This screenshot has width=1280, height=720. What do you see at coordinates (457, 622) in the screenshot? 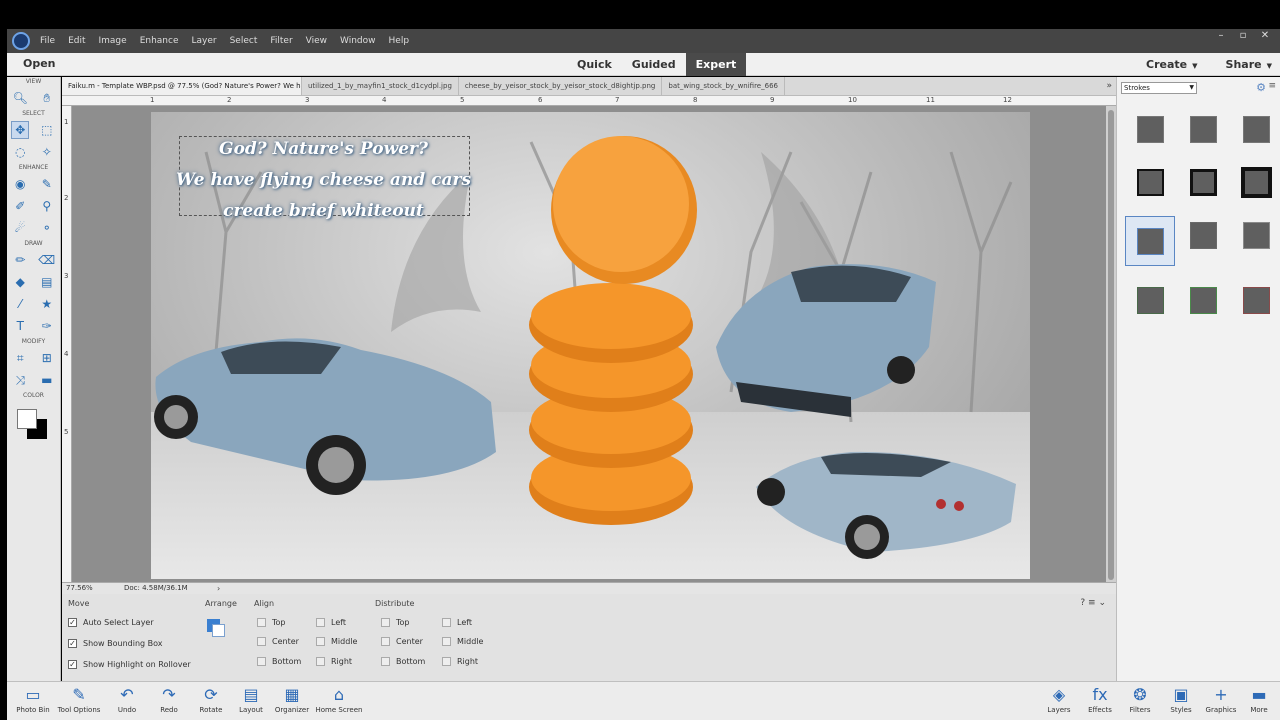
I see `distribute-left-button: Left` at bounding box center [457, 622].